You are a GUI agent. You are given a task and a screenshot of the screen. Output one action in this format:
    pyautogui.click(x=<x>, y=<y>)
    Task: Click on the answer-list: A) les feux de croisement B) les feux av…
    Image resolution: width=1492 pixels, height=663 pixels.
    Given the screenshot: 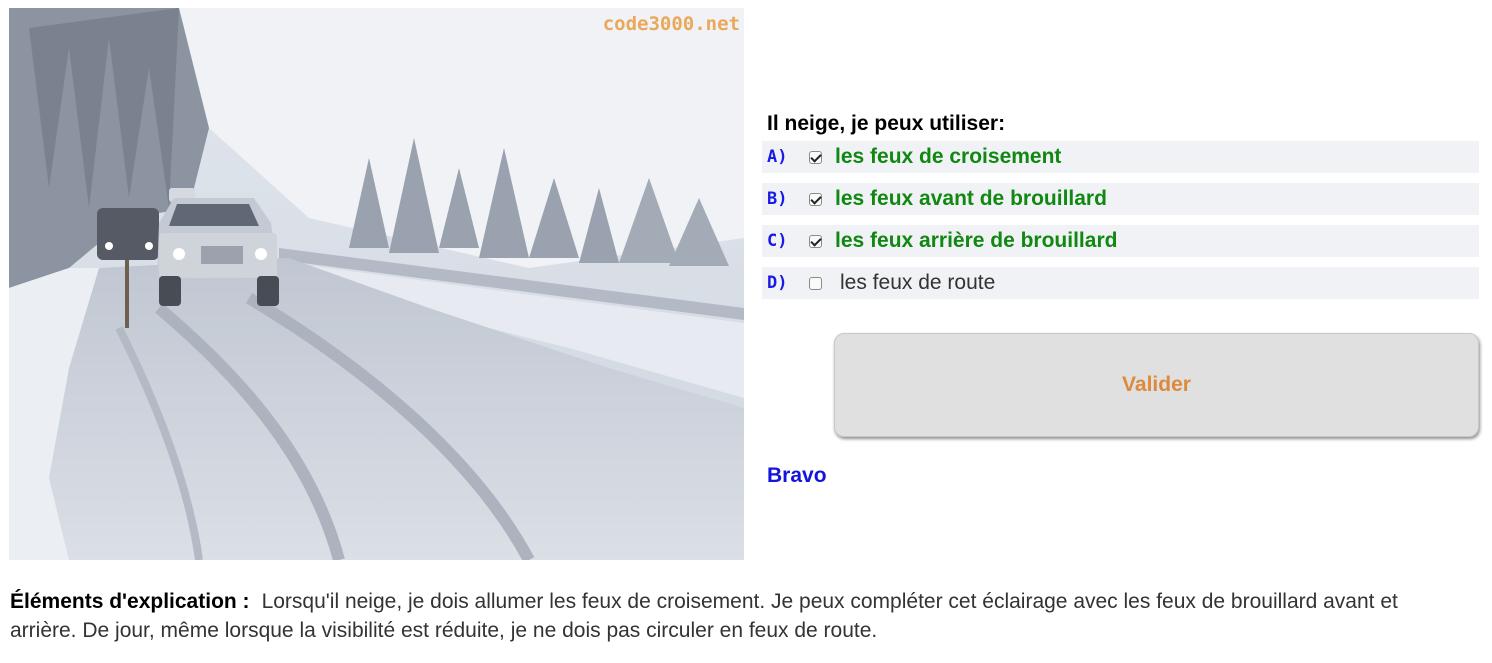 What is the action you would take?
    pyautogui.click(x=1120, y=225)
    